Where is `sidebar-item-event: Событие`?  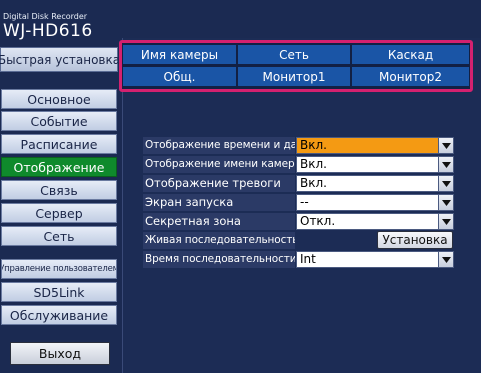
sidebar-item-event: Событие is located at coordinates (59, 121).